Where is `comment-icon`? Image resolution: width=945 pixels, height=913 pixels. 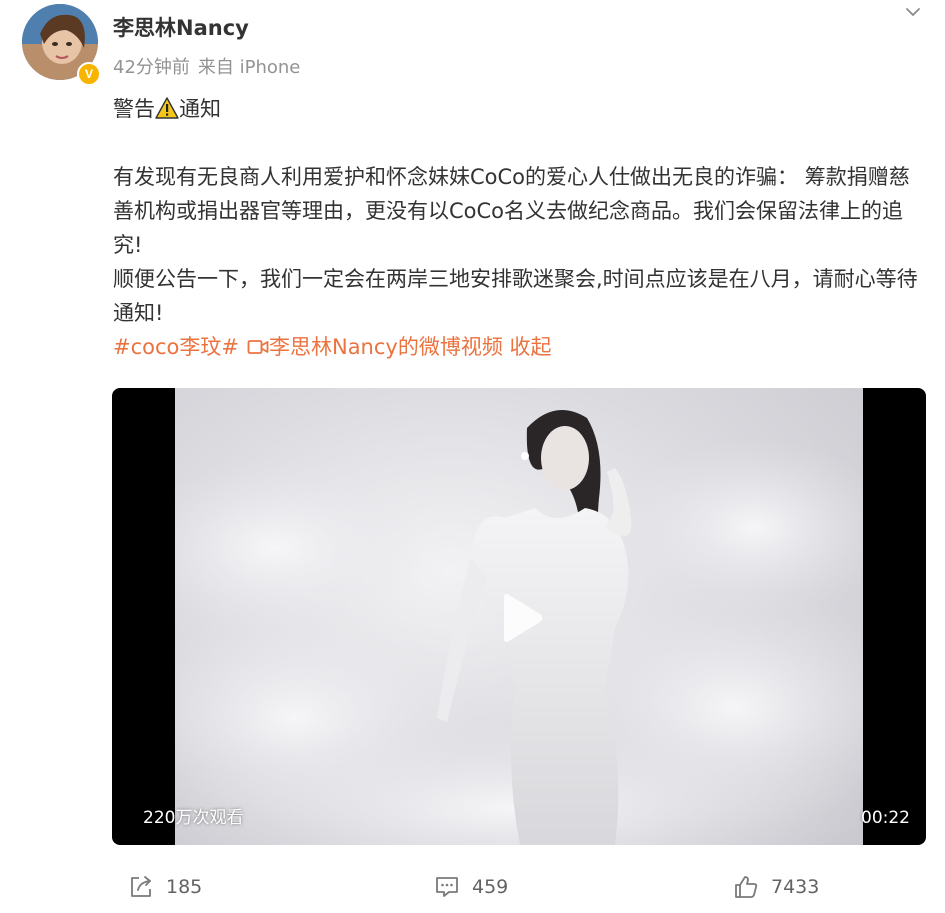
comment-icon is located at coordinates (447, 887).